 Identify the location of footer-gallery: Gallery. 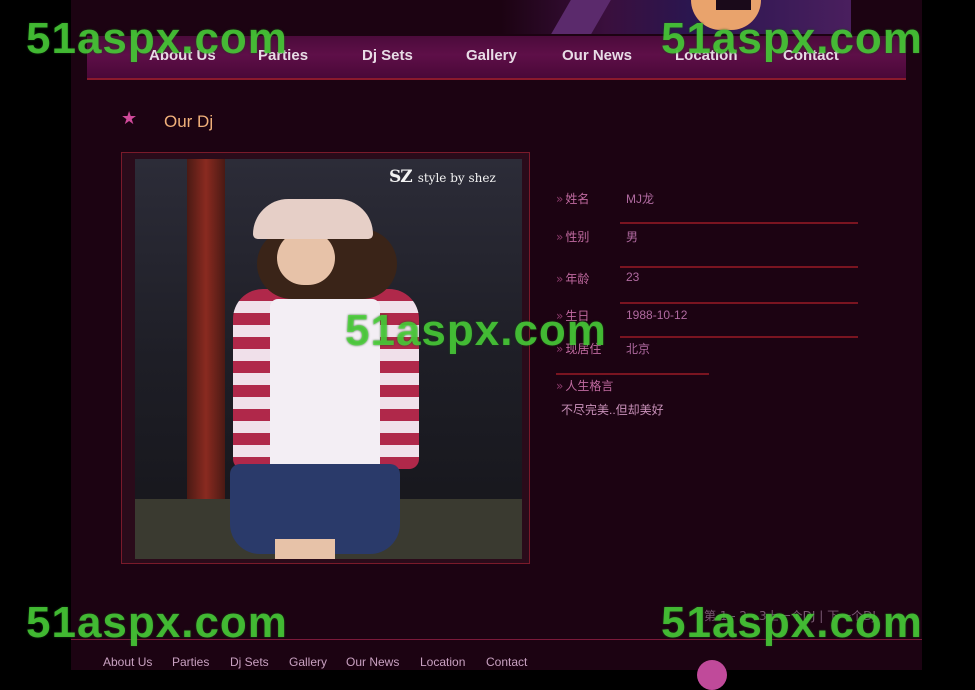
(308, 662).